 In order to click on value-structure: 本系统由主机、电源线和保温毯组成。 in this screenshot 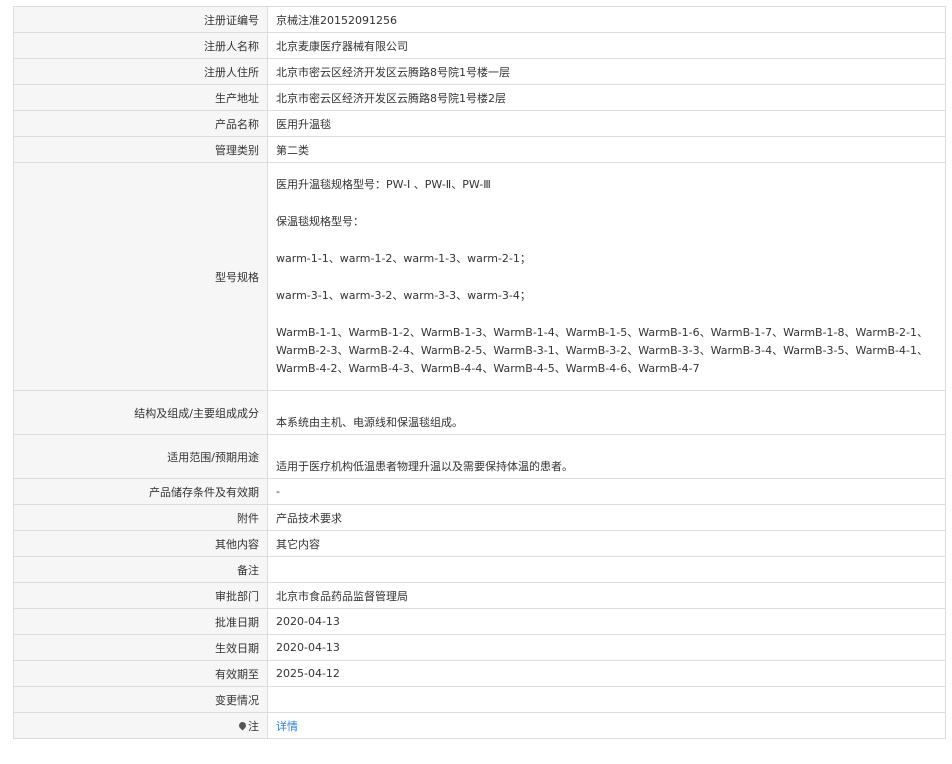, I will do `click(606, 412)`.